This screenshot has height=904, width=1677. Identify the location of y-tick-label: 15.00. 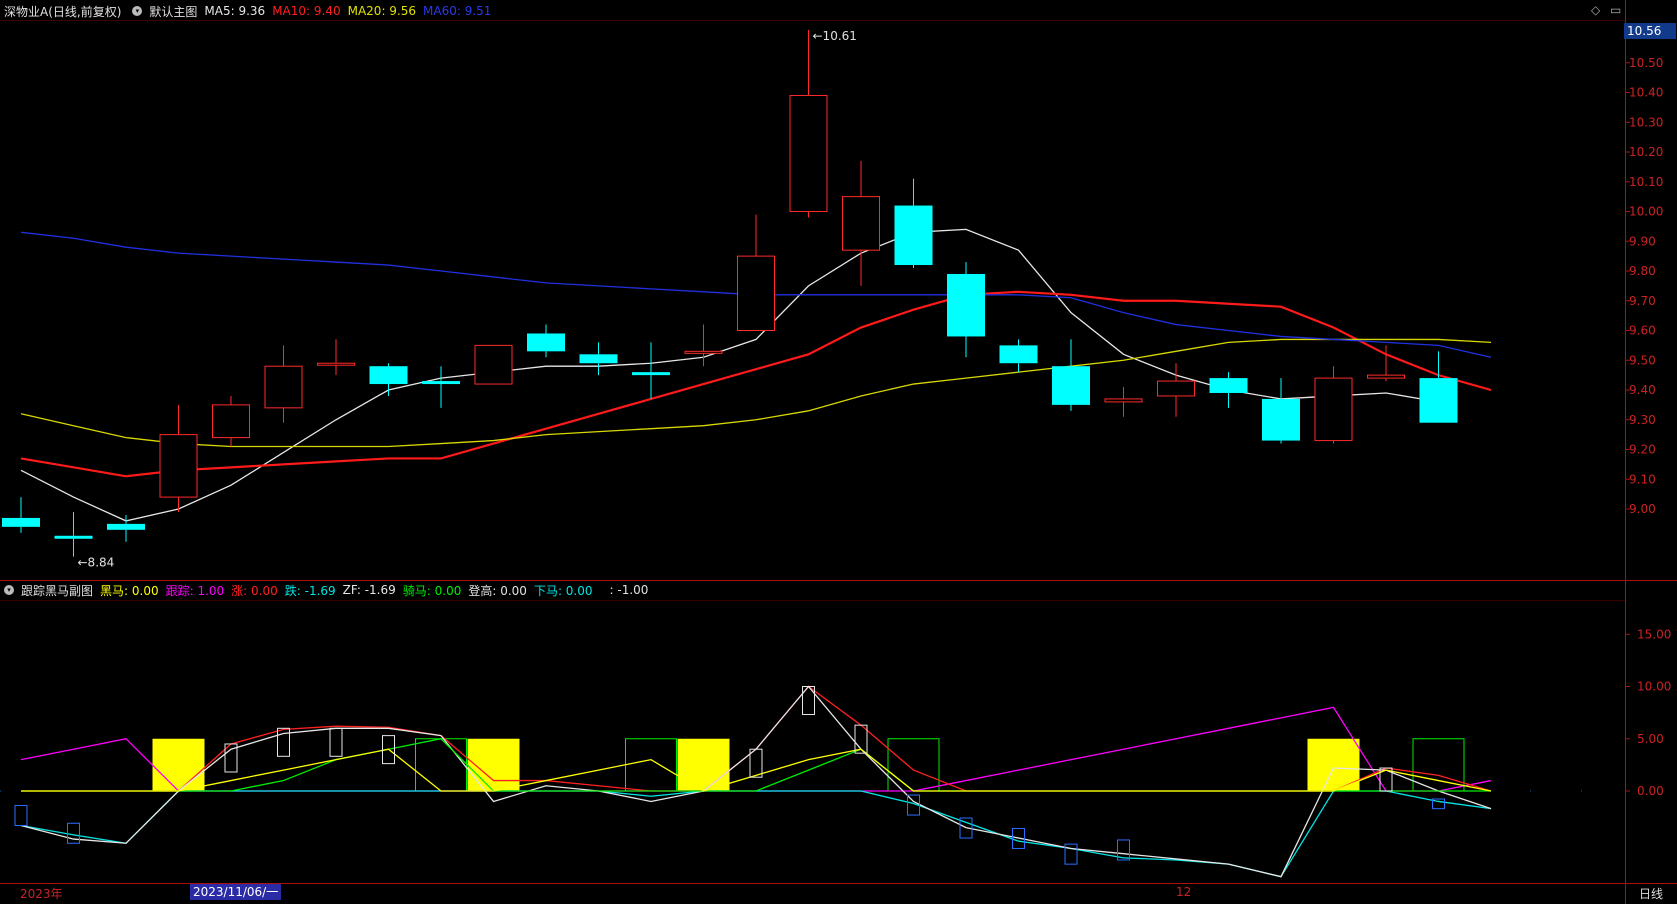
(1654, 634).